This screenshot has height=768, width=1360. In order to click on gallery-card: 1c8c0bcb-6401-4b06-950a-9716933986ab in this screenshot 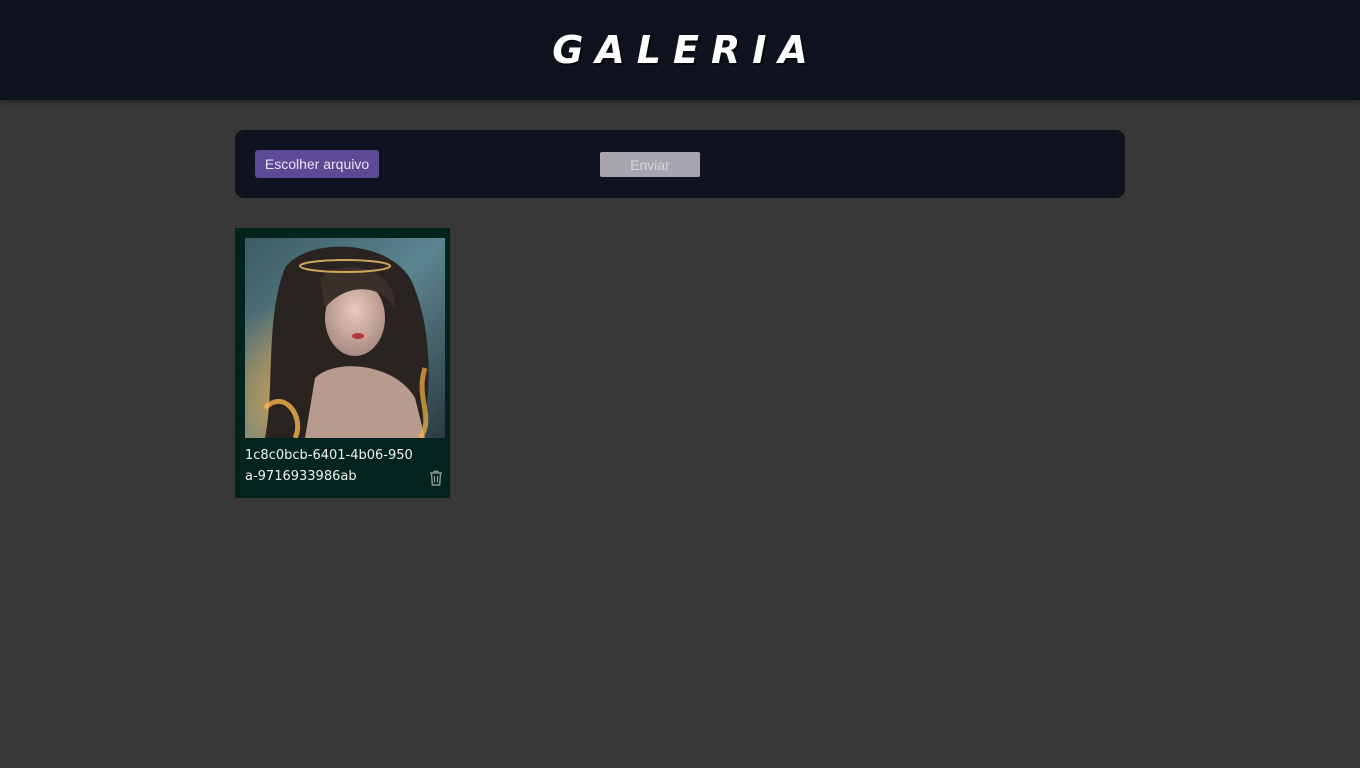, I will do `click(342, 363)`.